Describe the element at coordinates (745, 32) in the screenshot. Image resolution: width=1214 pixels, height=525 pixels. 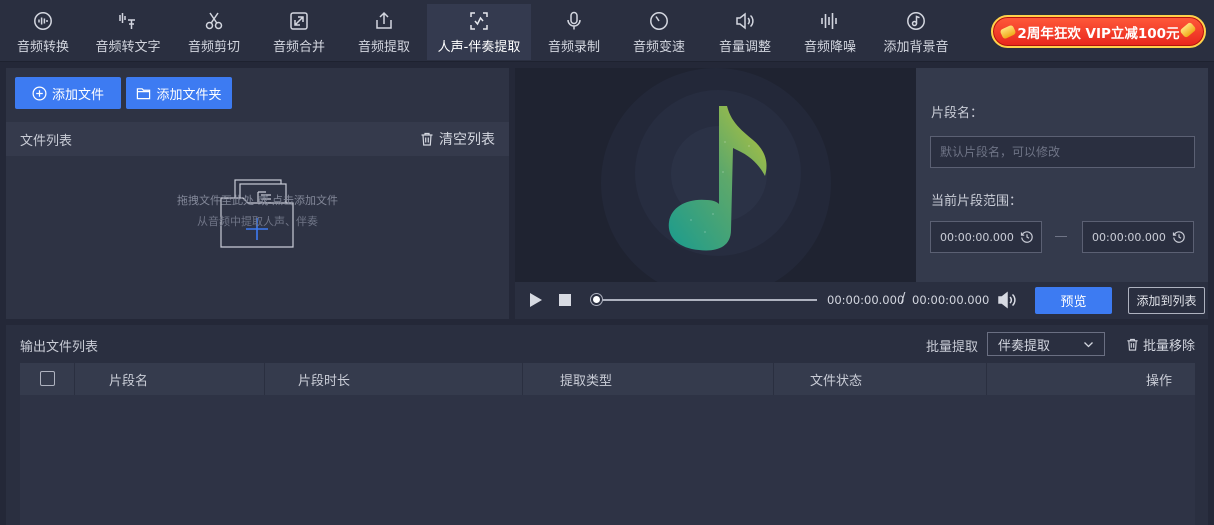
I see `tool-volume-adjust: 音量调整` at that location.